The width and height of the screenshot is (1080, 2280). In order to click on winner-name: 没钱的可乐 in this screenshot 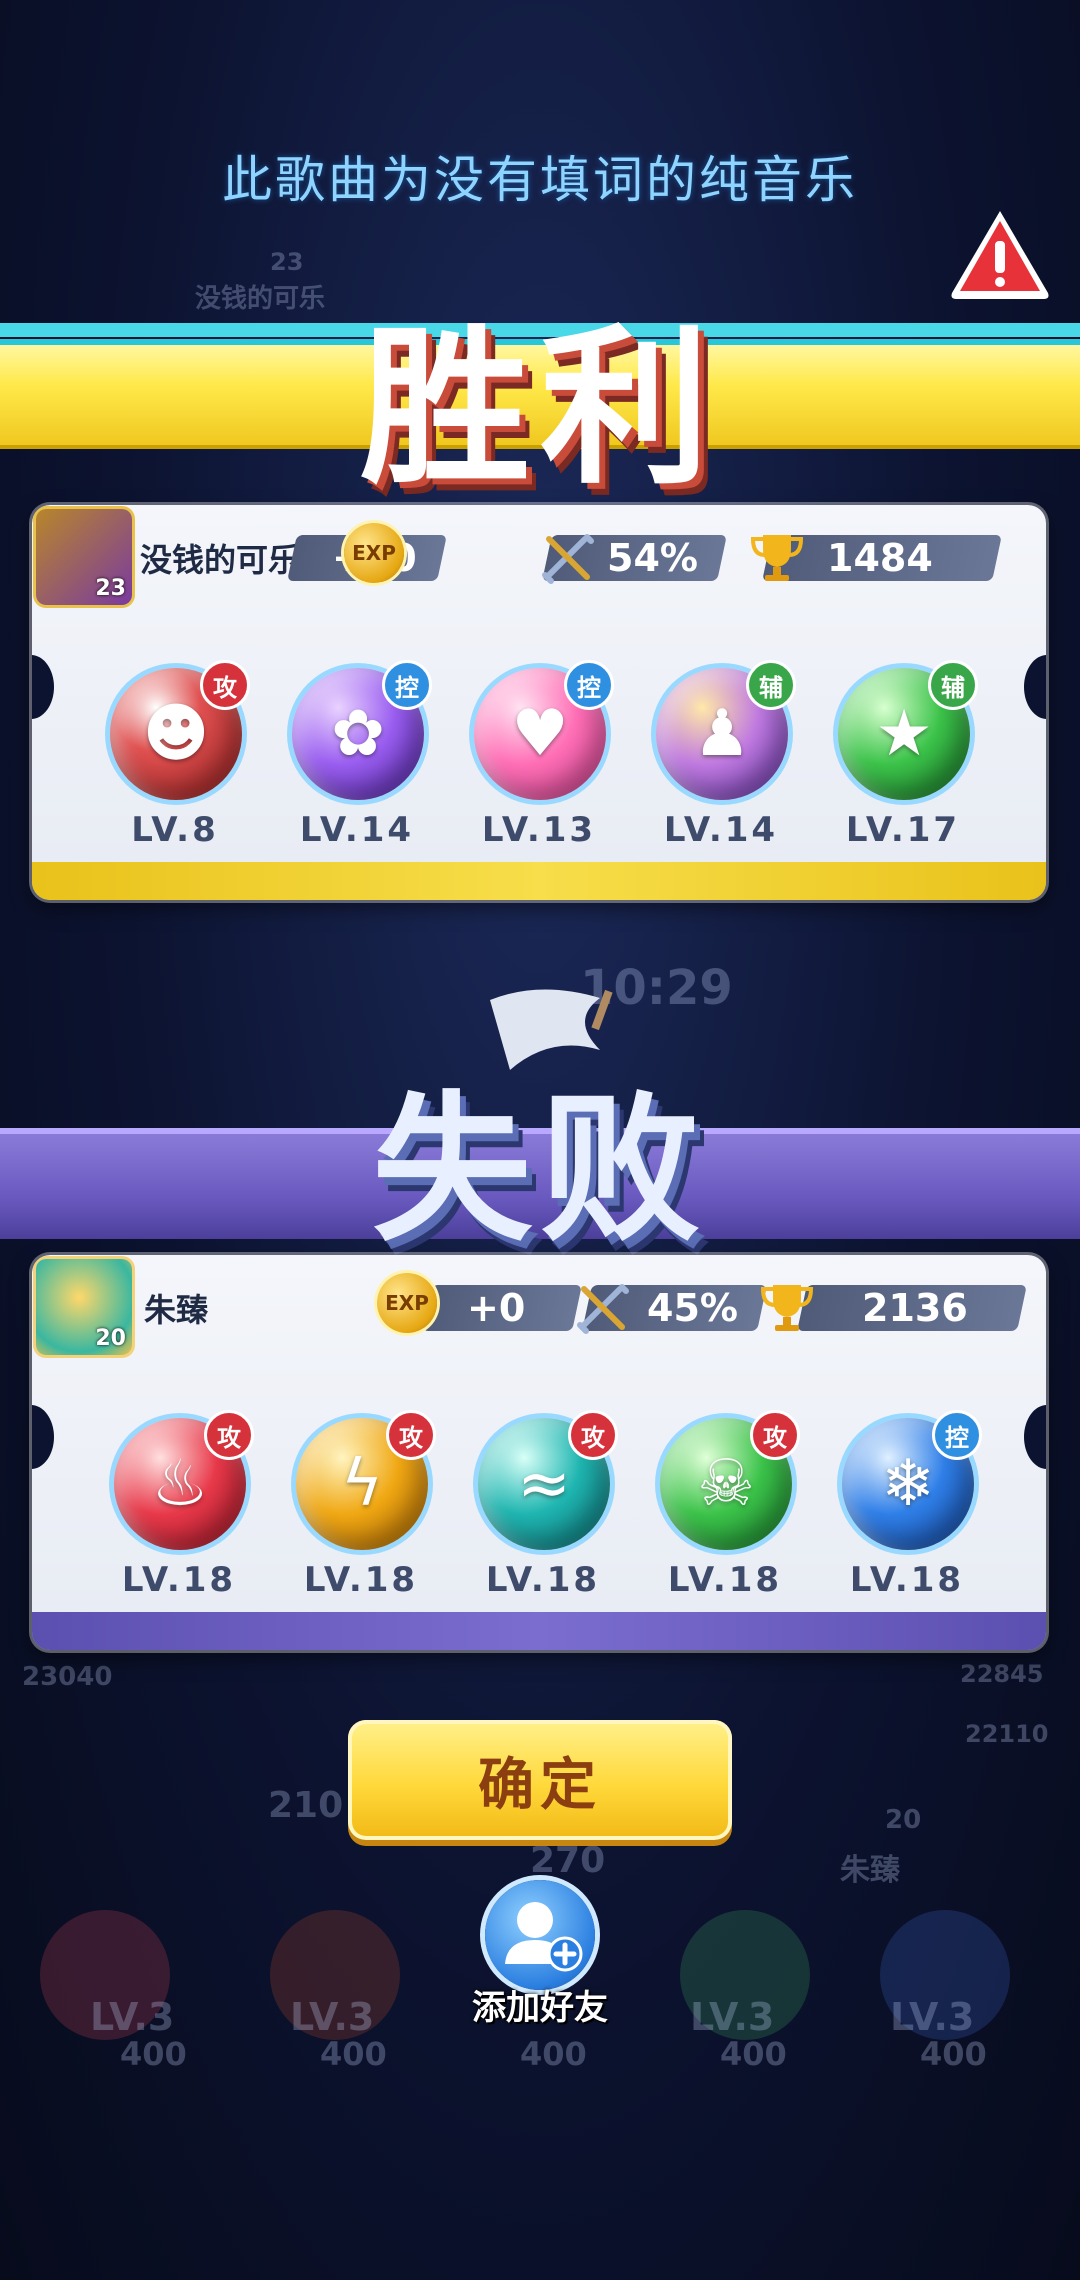, I will do `click(220, 560)`.